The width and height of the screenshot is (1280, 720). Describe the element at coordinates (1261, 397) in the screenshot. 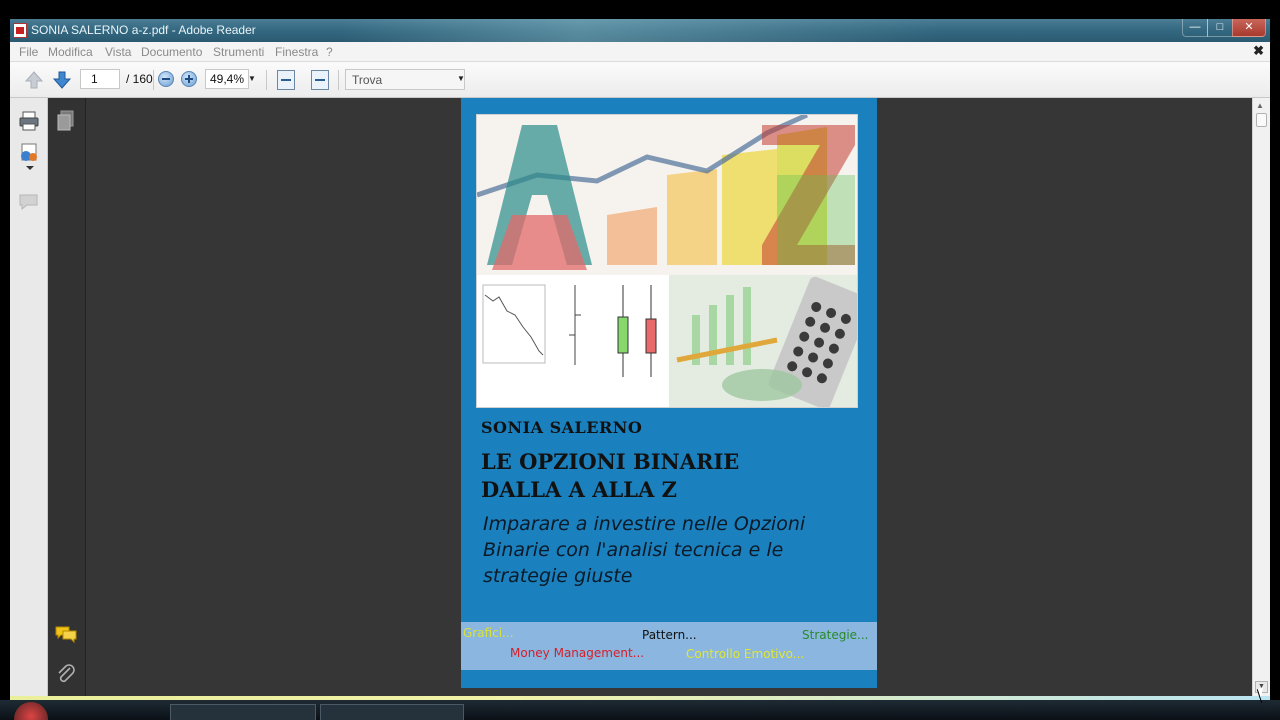

I see `vertical-scrollbar: ▲ ▼` at that location.